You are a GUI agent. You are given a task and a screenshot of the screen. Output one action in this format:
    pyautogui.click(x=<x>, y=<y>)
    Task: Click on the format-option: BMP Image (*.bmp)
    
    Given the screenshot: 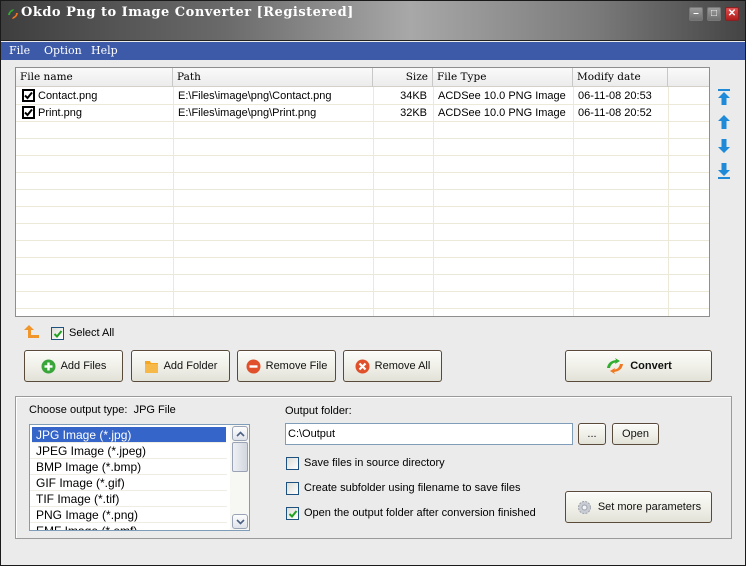 What is the action you would take?
    pyautogui.click(x=128, y=467)
    